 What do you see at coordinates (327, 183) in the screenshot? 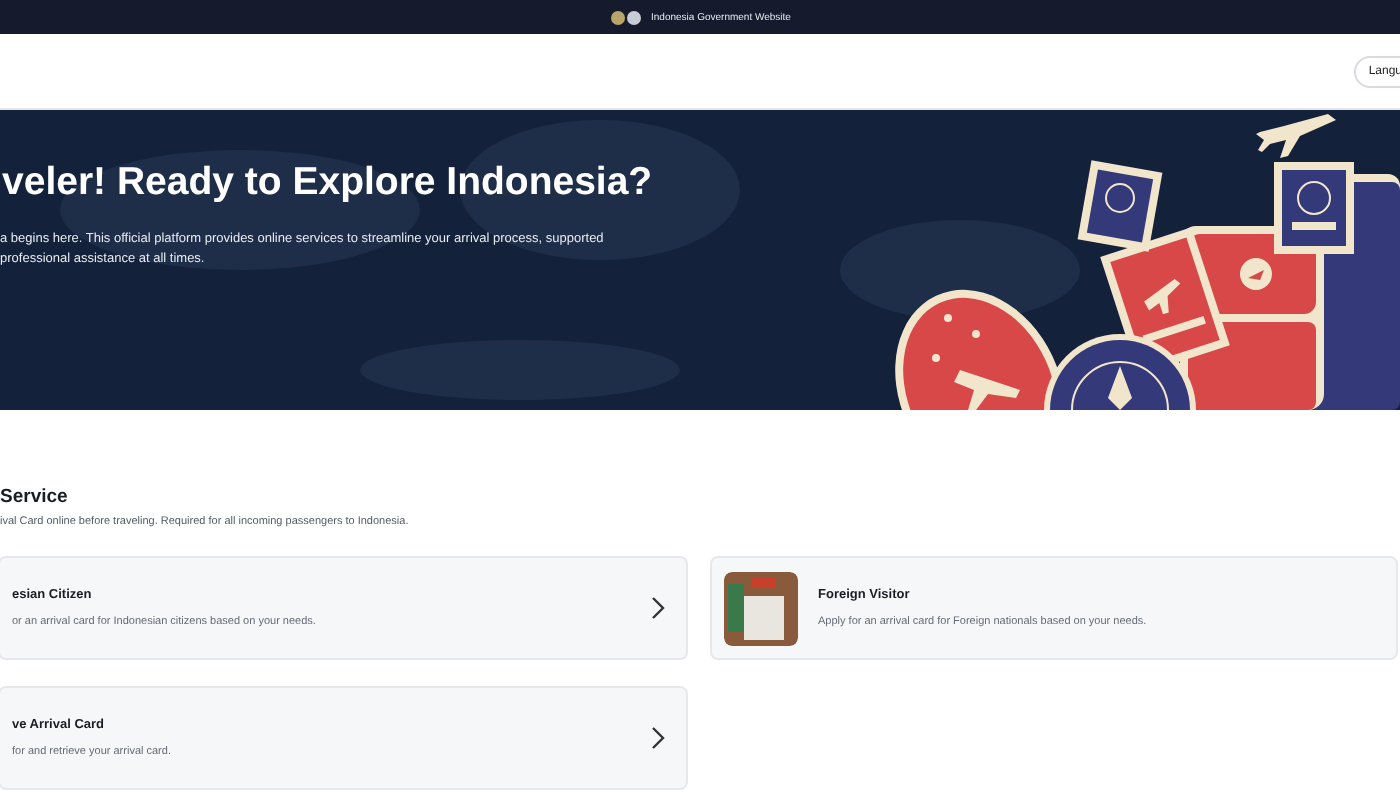
I see `hero-title: veler! Ready to Explore Indonesia?` at bounding box center [327, 183].